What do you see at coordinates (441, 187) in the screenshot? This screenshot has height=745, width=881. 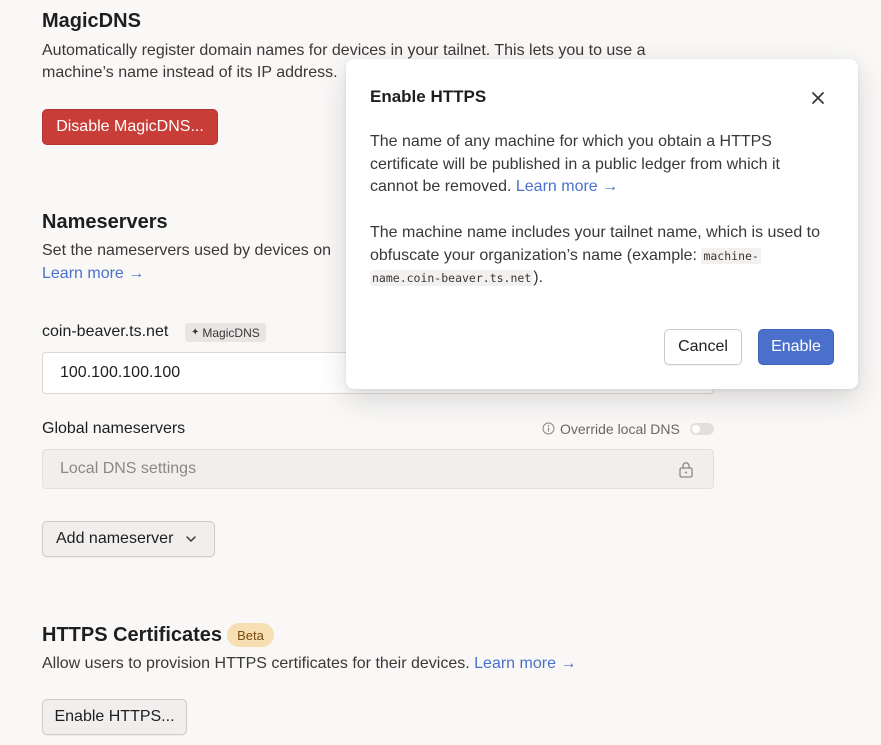 I see `dialog-p1-line3: cannot be removed.` at bounding box center [441, 187].